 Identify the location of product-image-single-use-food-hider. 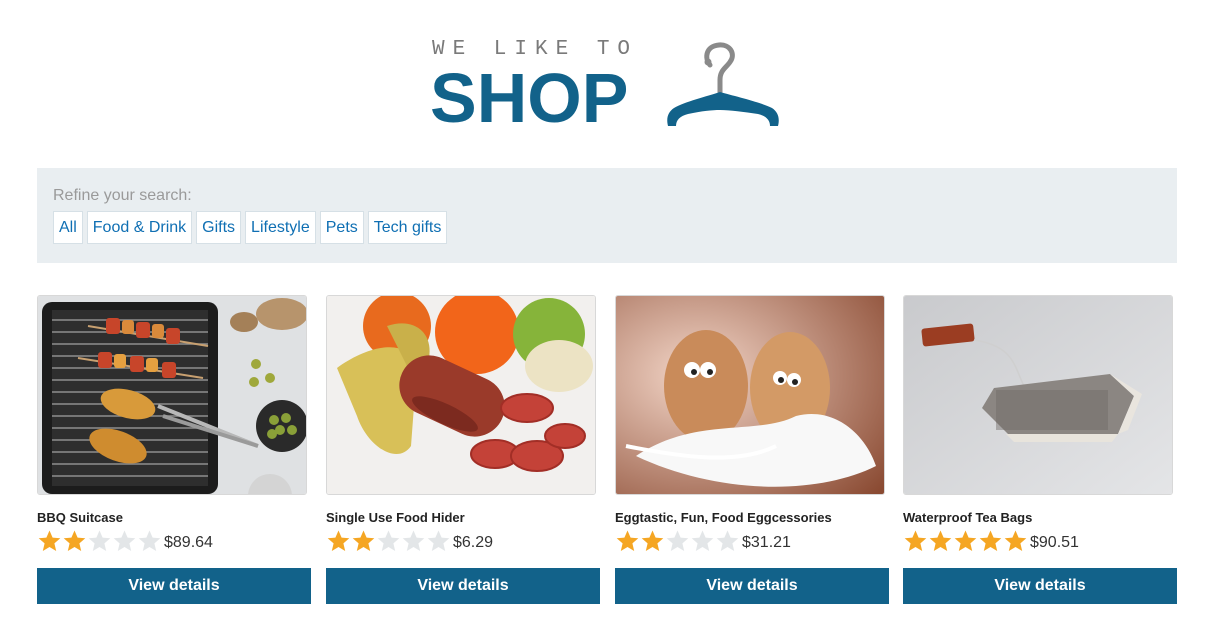
(461, 395).